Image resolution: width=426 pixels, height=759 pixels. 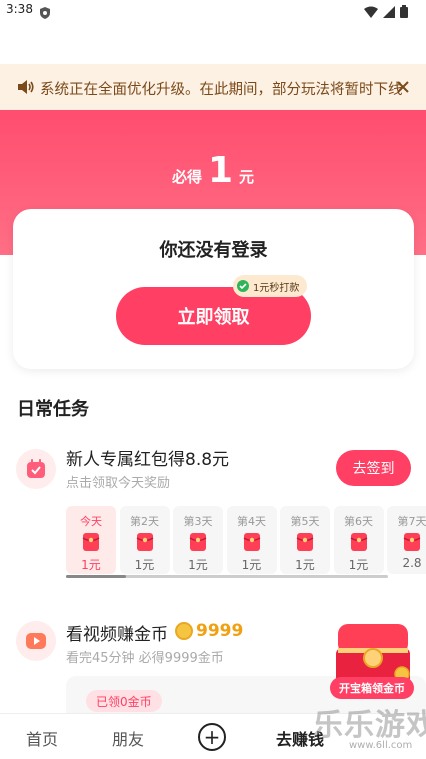 What do you see at coordinates (412, 563) in the screenshot?
I see `day-amount: 2.8` at bounding box center [412, 563].